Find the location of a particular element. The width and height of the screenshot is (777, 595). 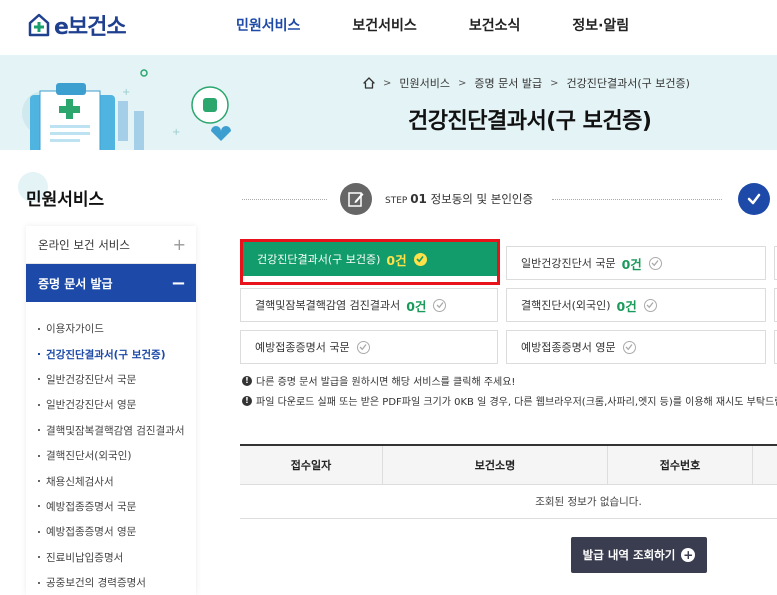

table-empty-row: 조회된 정보가 없습니다. is located at coordinates (508, 502).